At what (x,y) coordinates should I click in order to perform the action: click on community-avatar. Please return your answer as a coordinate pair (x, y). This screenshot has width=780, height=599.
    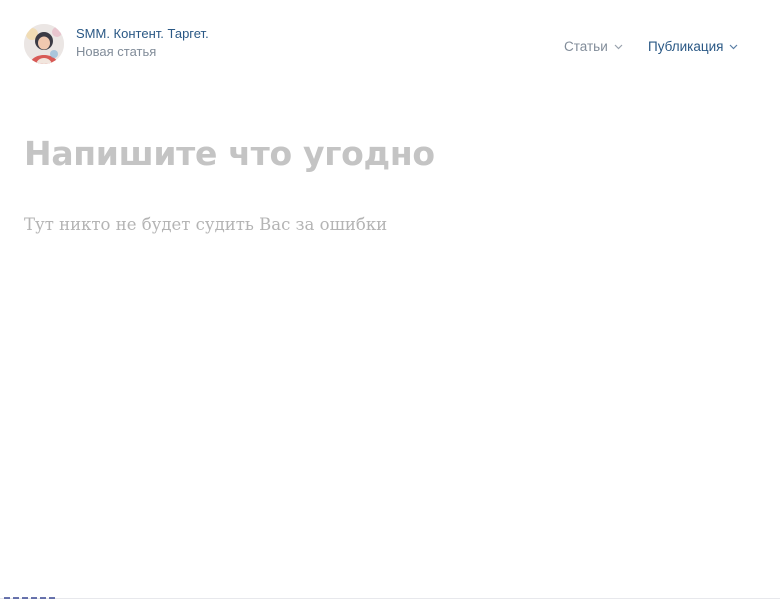
    Looking at the image, I should click on (44, 44).